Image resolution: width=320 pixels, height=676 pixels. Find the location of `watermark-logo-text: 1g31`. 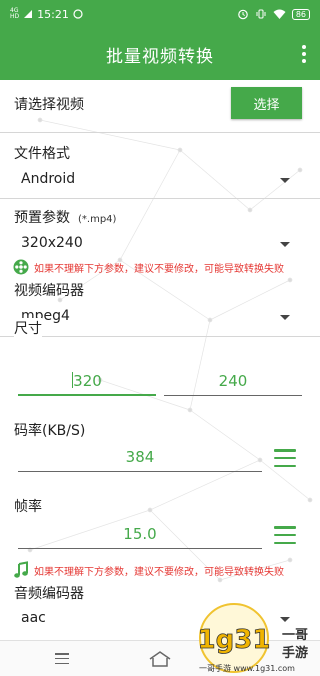

watermark-logo-text: 1g31 is located at coordinates (234, 640).